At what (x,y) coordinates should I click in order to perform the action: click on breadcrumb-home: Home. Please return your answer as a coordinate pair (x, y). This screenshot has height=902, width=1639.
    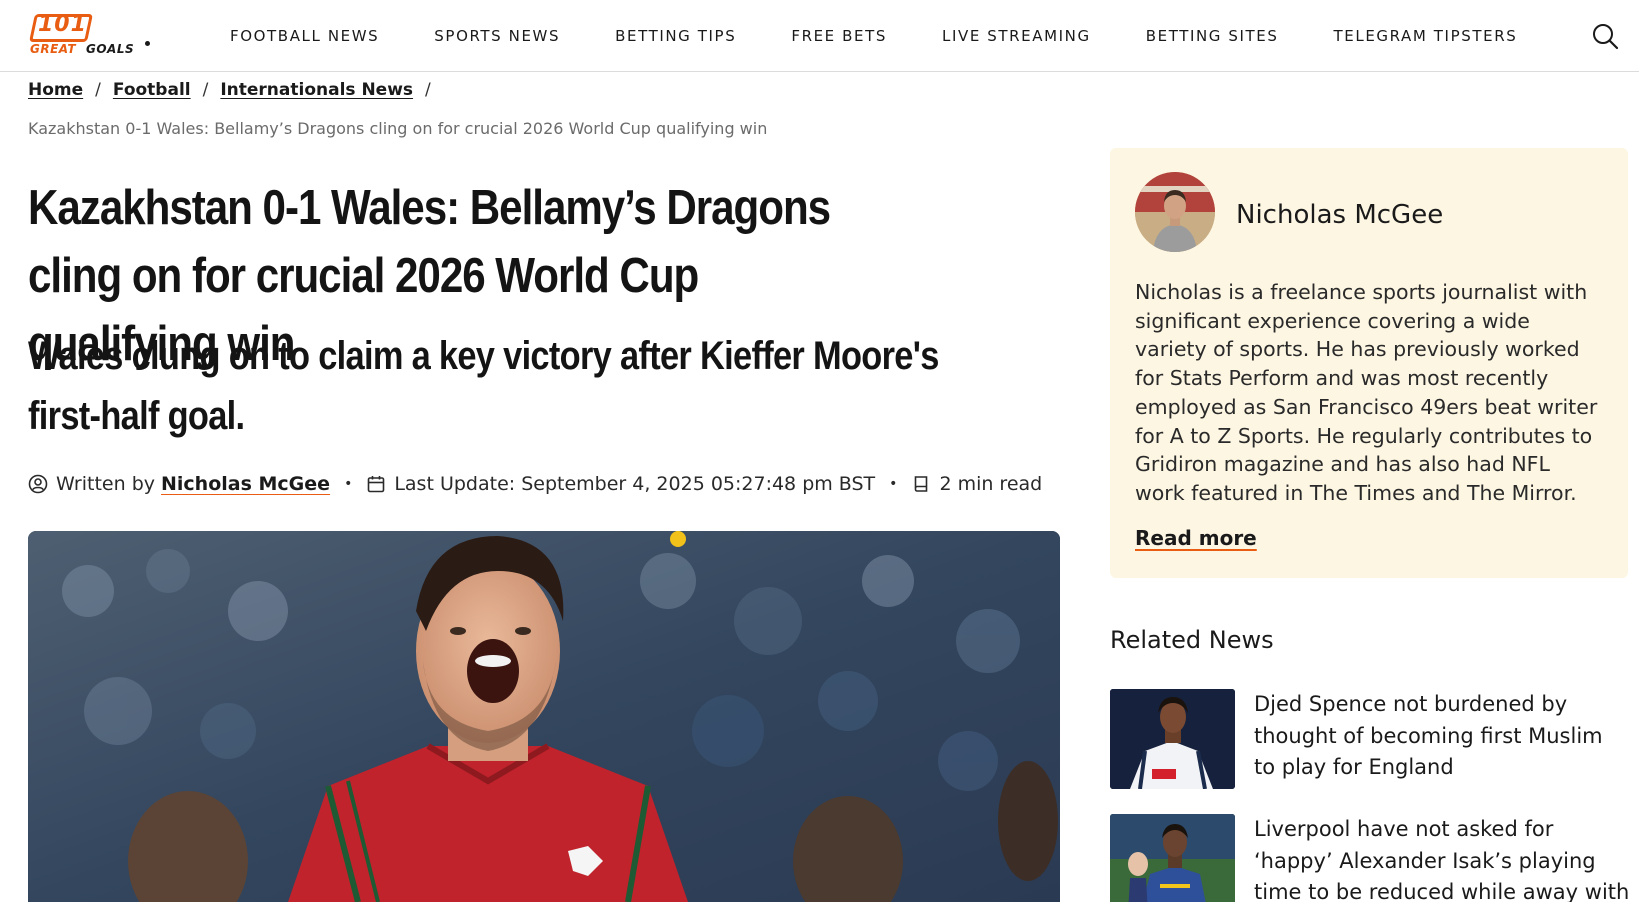
    Looking at the image, I should click on (55, 90).